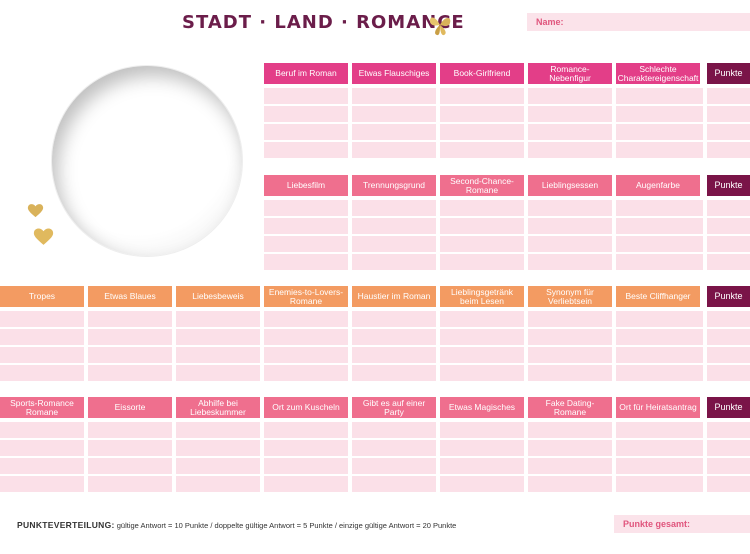 The image size is (750, 554). I want to click on category-header: Second-Chance-Romane, so click(482, 185).